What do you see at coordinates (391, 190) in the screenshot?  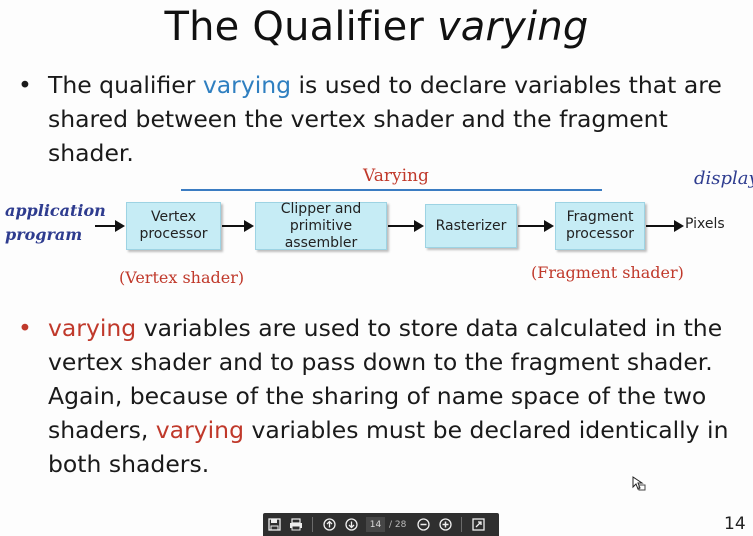 I see `varying-line` at bounding box center [391, 190].